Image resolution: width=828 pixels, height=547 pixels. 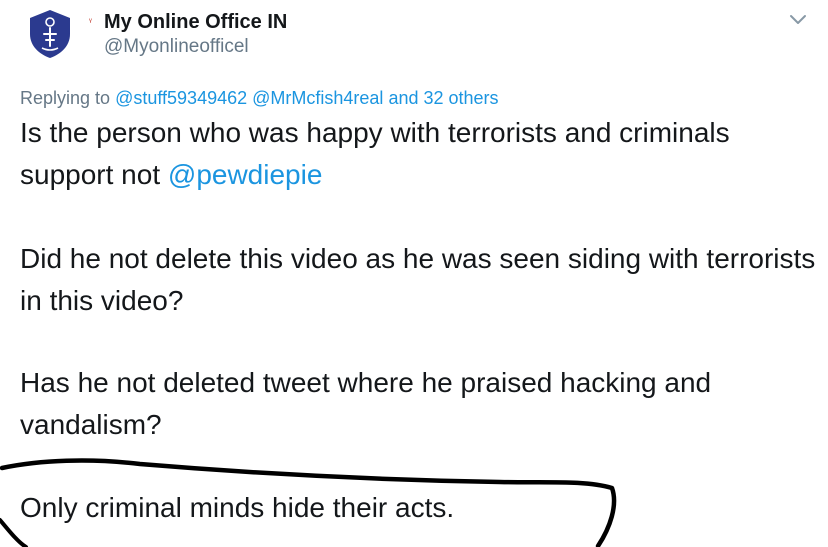 What do you see at coordinates (65, 98) in the screenshot?
I see `replying-prefix: Replying to` at bounding box center [65, 98].